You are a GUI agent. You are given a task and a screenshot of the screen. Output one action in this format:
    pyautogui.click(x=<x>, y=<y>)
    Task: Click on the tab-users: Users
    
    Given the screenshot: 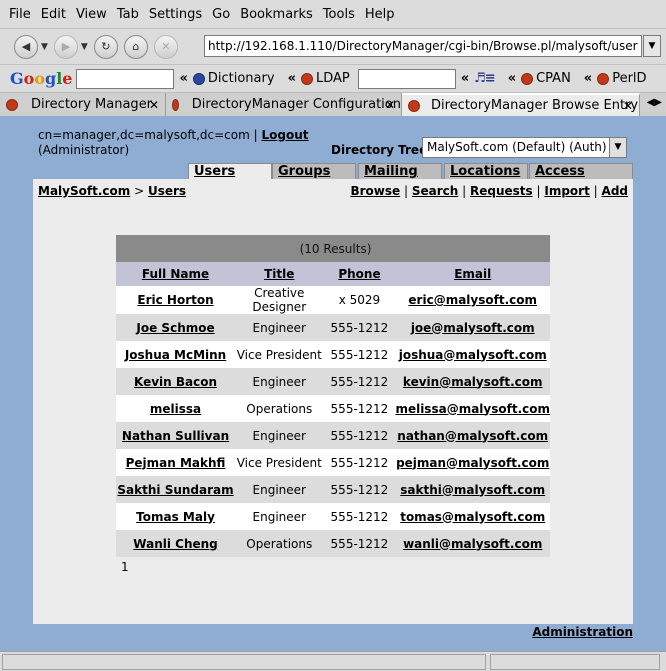 What is the action you would take?
    pyautogui.click(x=230, y=171)
    